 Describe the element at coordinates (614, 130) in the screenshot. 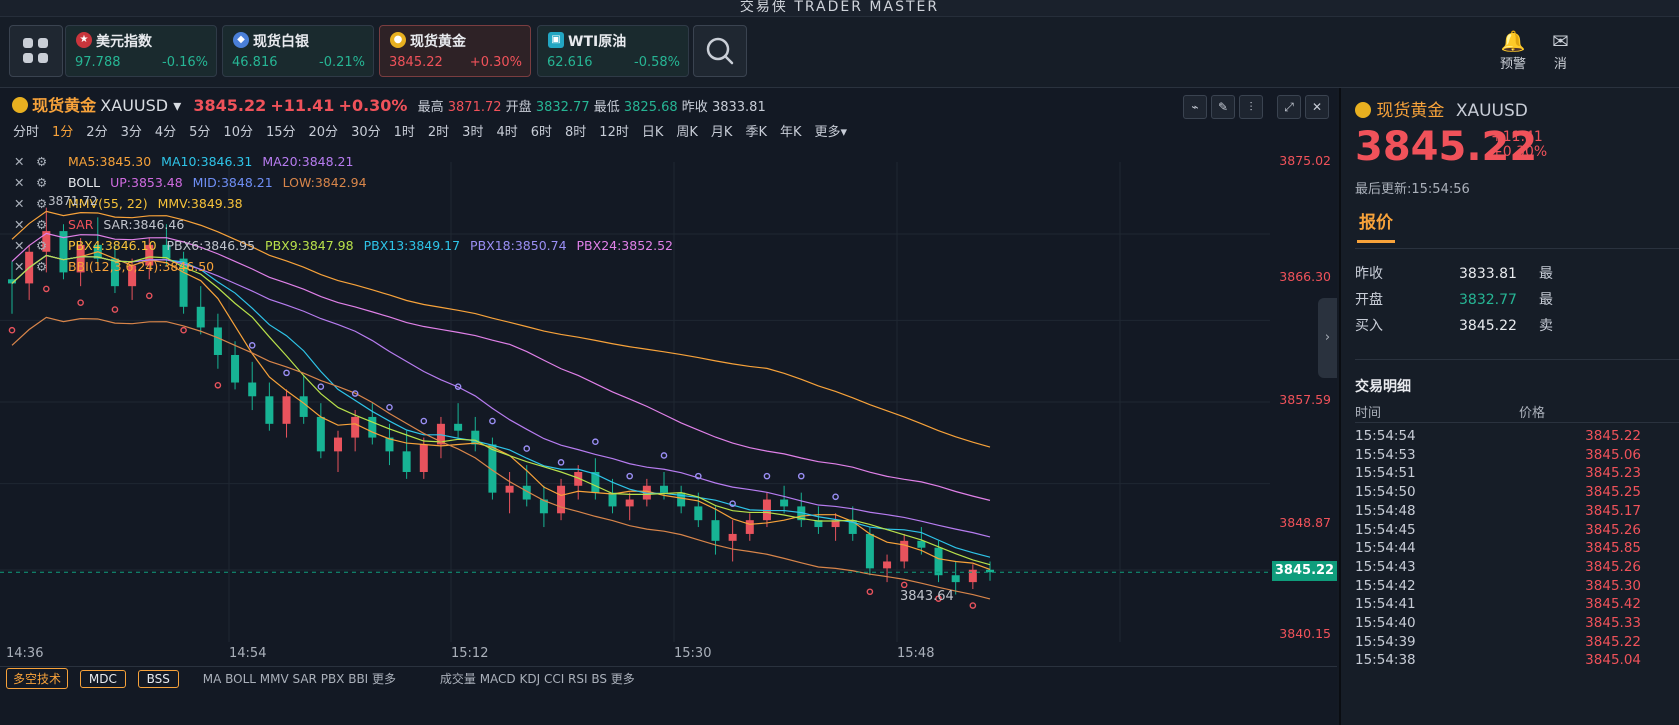

I see `timeframe-16: 12时` at that location.